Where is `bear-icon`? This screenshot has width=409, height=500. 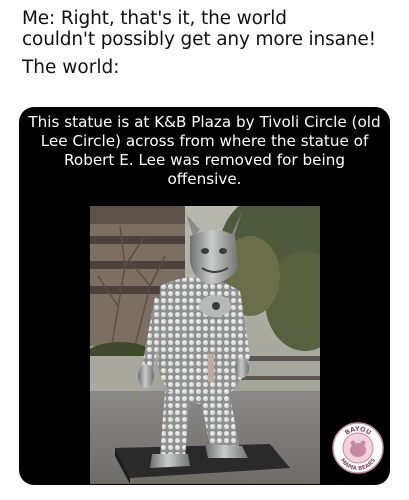 bear-icon is located at coordinates (358, 448).